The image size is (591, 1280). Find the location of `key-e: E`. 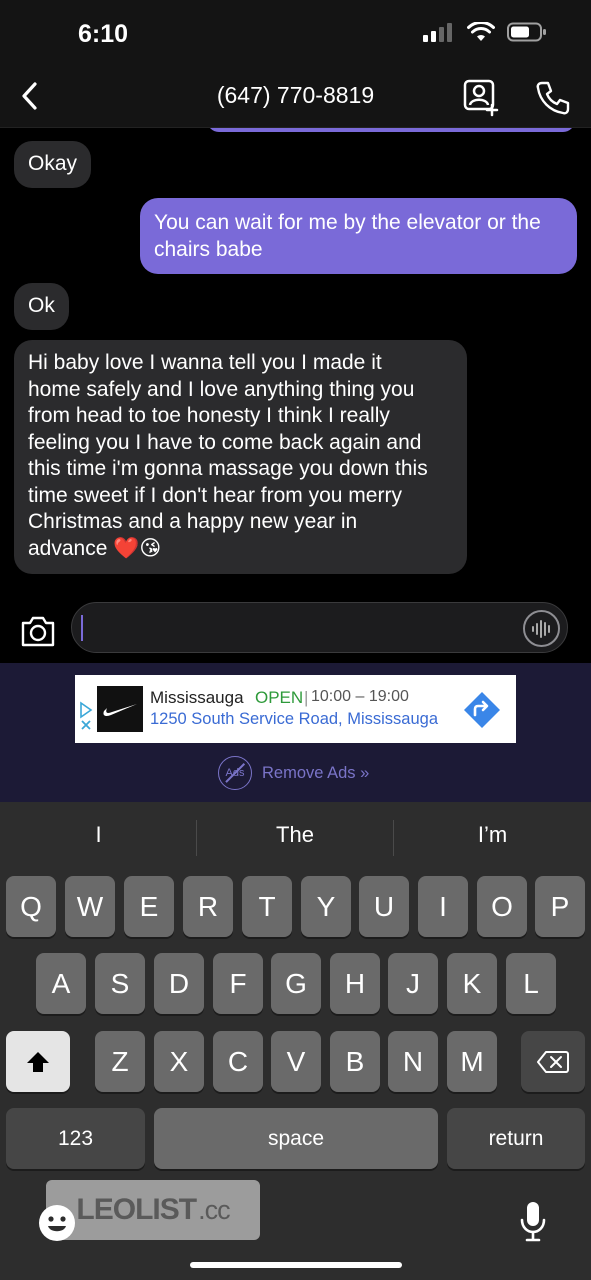

key-e: E is located at coordinates (149, 906).